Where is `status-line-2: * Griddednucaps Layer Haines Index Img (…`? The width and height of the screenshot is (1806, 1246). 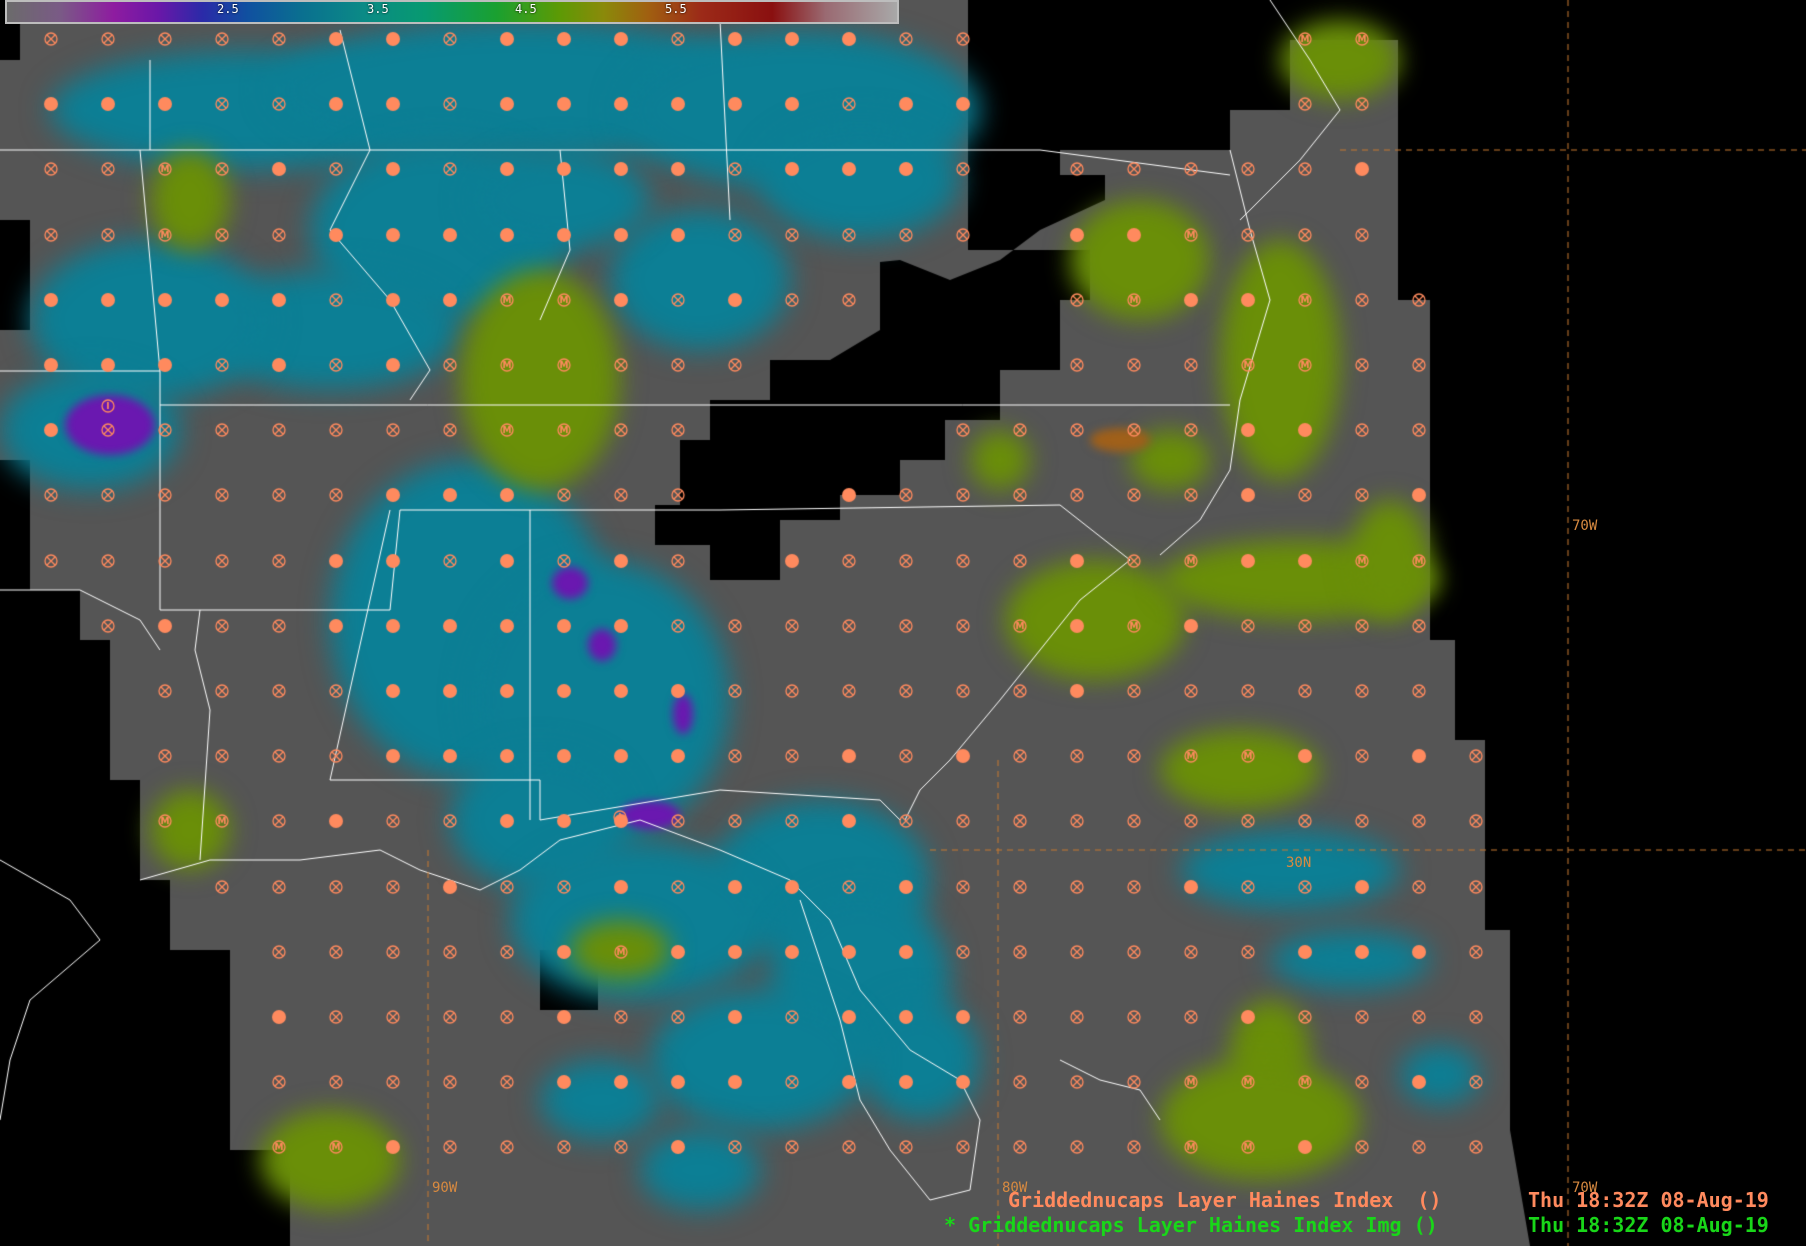 status-line-2: * Griddednucaps Layer Haines Index Img (… is located at coordinates (1191, 1225).